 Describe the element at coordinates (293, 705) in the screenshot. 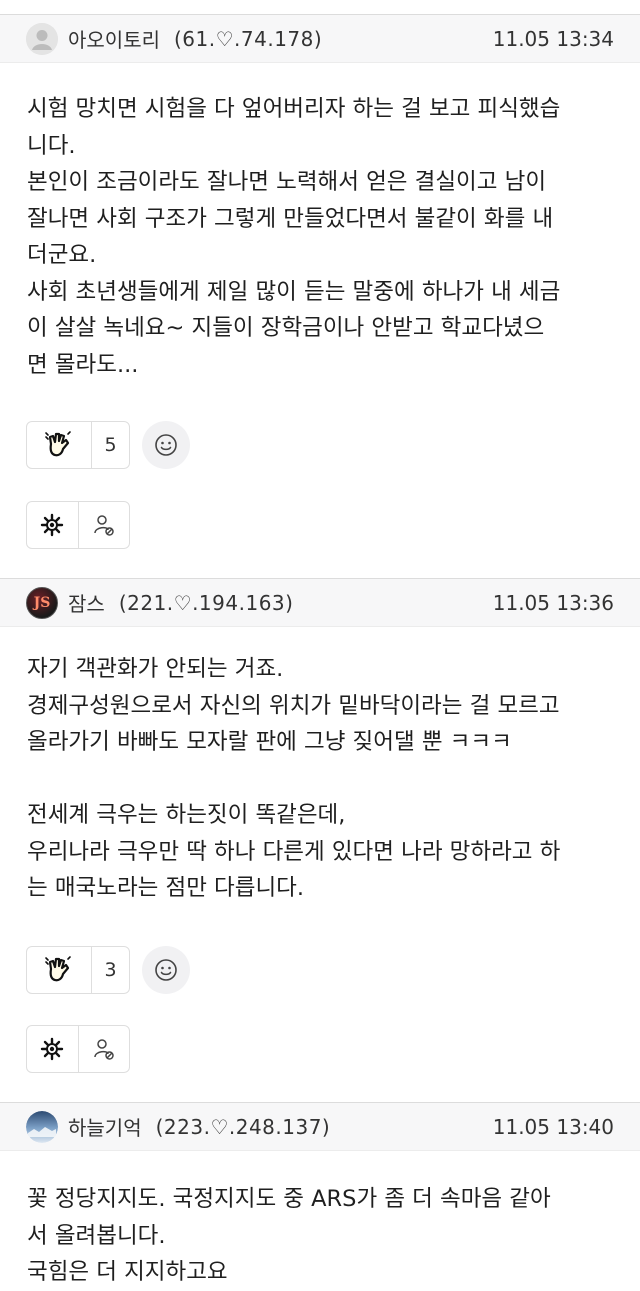

I see `comment-line: 경제구성원으로서 자신의 위치가 밑바닥이라는 걸 모르고` at that location.